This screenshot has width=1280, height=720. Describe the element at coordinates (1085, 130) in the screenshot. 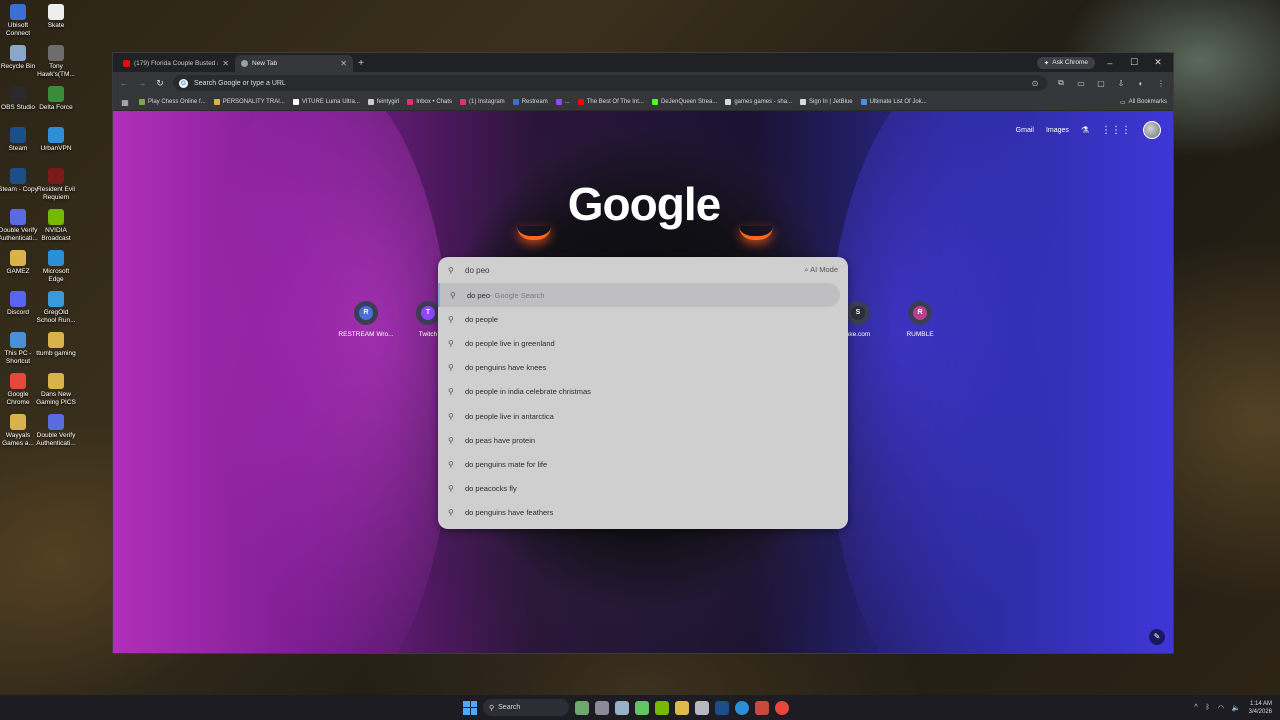

I see `labs-flask-icon: ⚗` at that location.